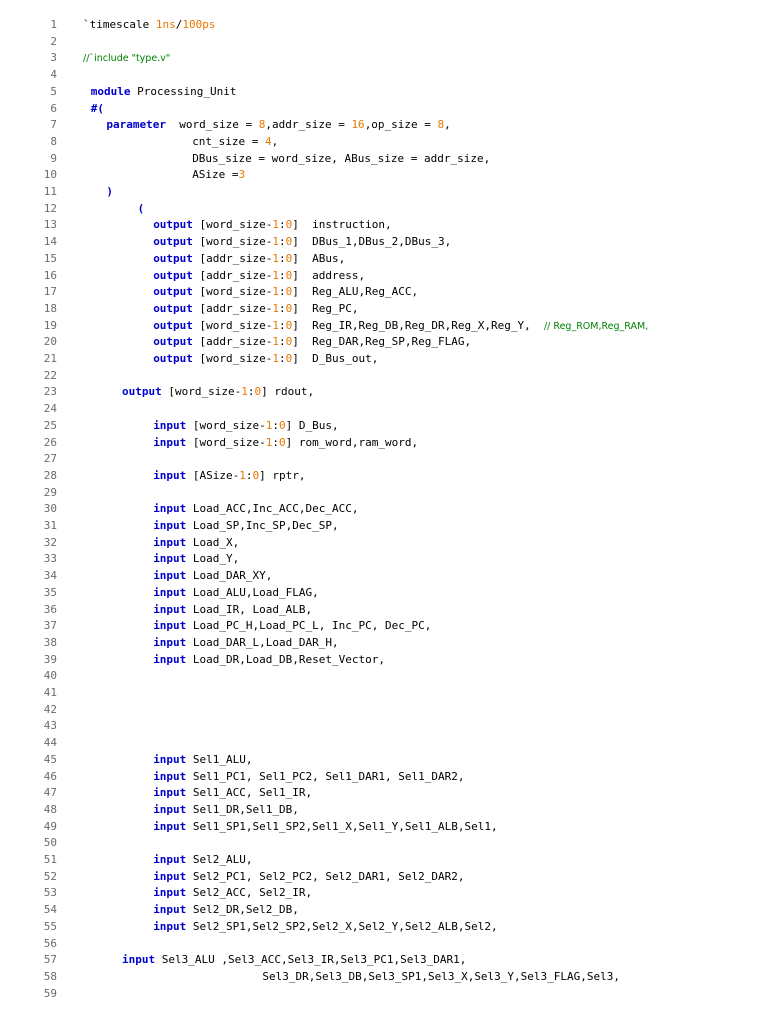 Image resolution: width=768 pixels, height=1024 pixels. What do you see at coordinates (50, 976) in the screenshot?
I see `line-number: 58` at bounding box center [50, 976].